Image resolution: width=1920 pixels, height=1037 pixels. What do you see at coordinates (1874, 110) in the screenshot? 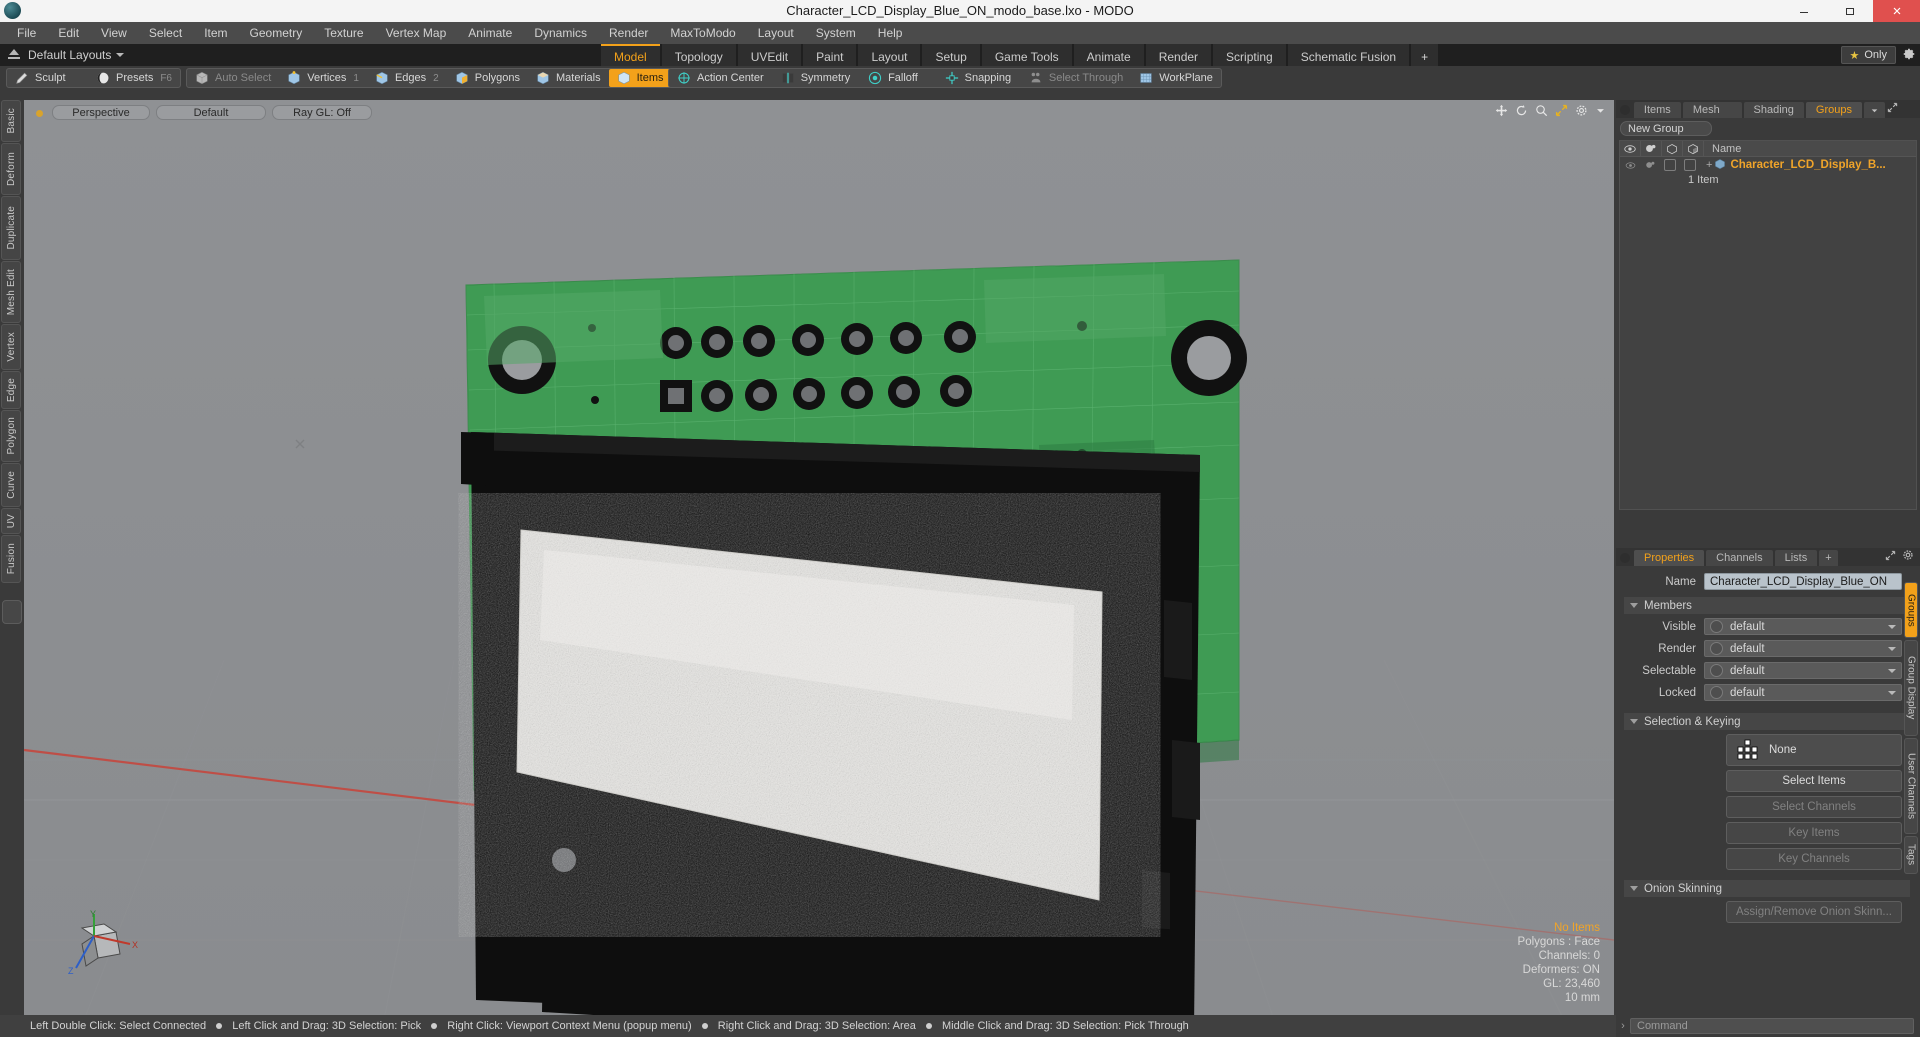
I see `tab-overflow-dropdown-icon` at bounding box center [1874, 110].